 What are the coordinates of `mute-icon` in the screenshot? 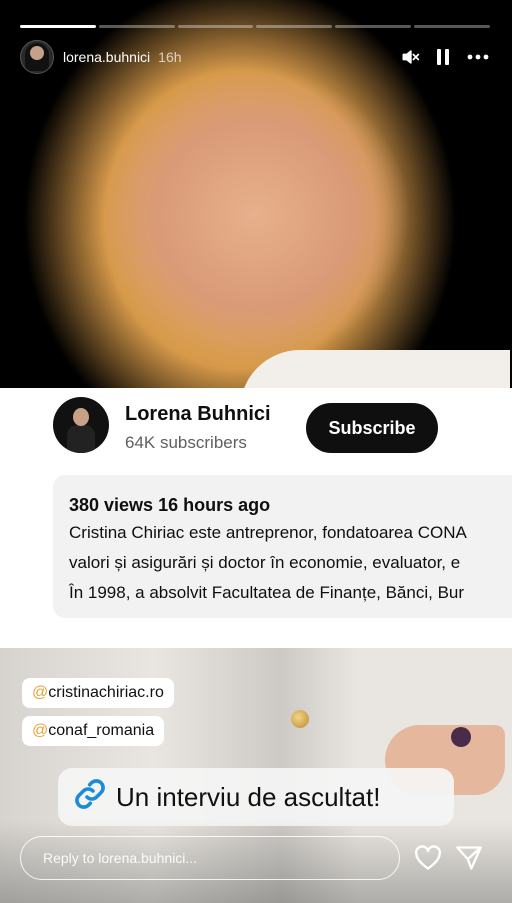 It's located at (410, 57).